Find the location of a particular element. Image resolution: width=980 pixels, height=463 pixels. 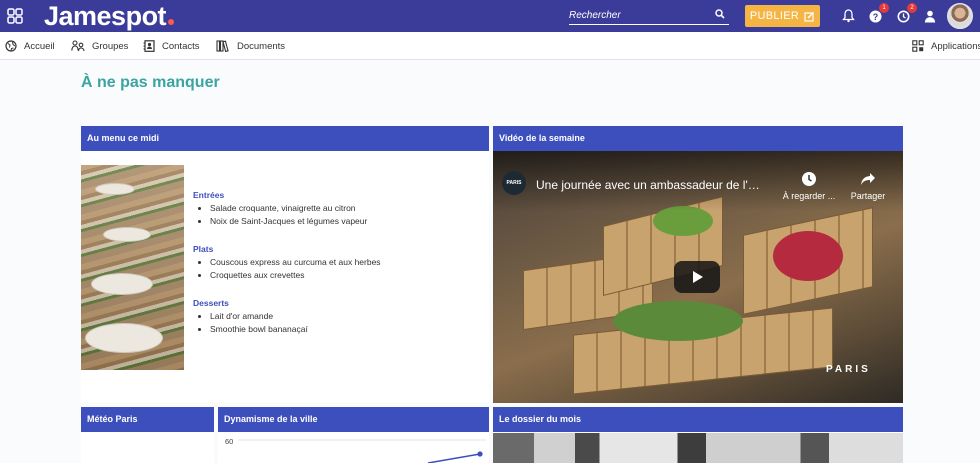

play-icon is located at coordinates (698, 277).